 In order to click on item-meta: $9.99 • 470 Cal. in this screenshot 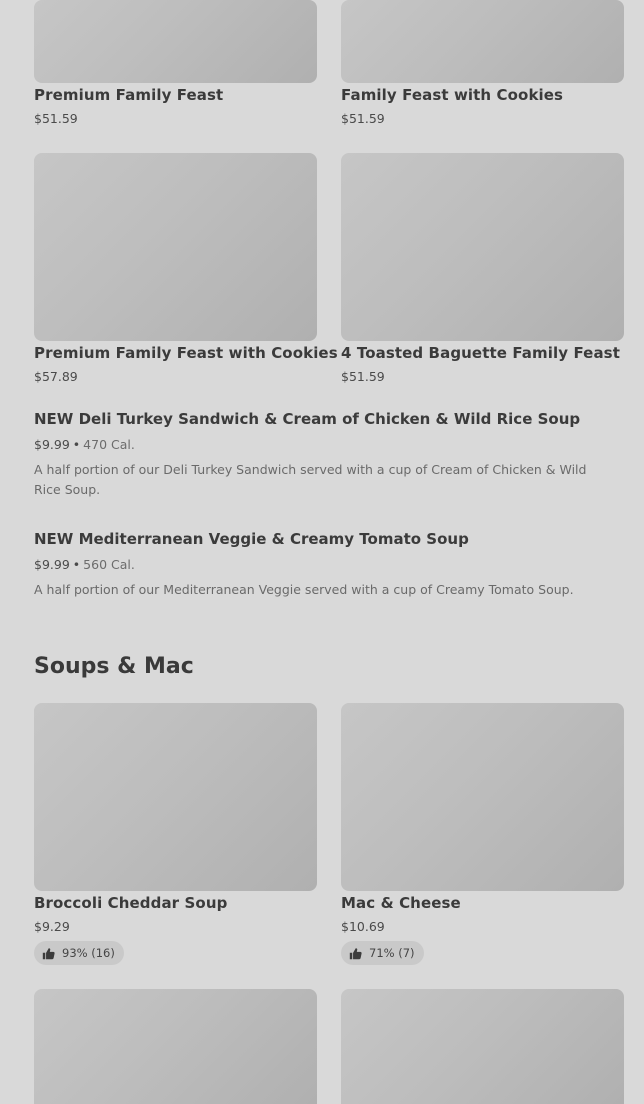, I will do `click(84, 444)`.